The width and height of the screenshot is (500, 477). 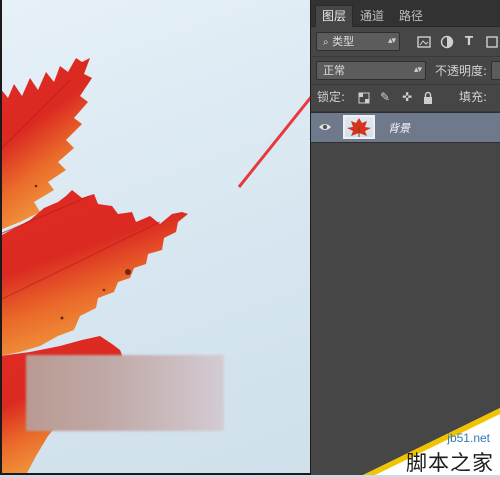 I want to click on layer-name: 背景, so click(x=399, y=128).